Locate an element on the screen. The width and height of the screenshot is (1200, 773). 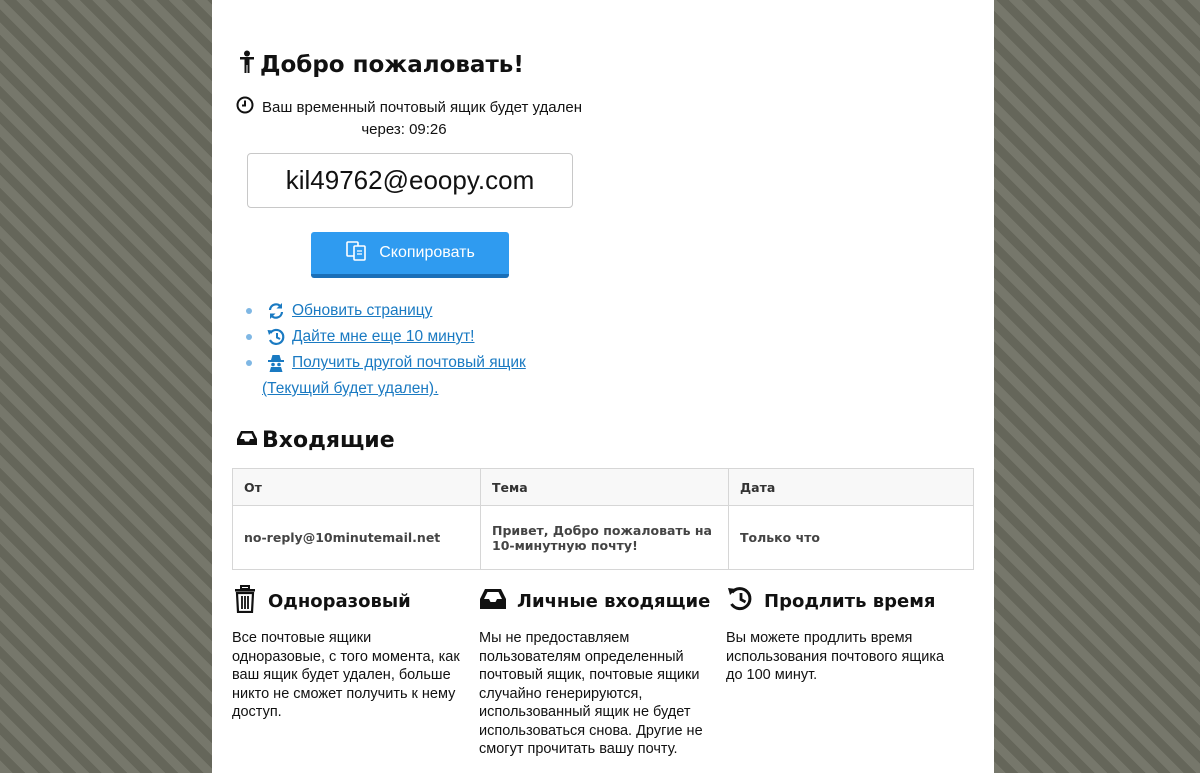
inbox-title: Входящие is located at coordinates (328, 440).